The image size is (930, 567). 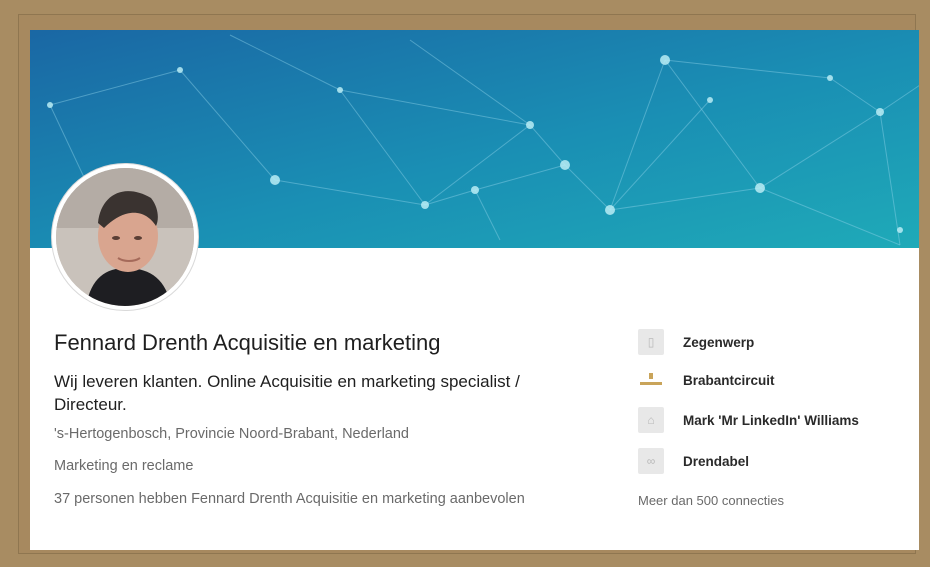 I want to click on profile-name: Fennard Drenth Acquisitie en marketing, so click(x=247, y=342).